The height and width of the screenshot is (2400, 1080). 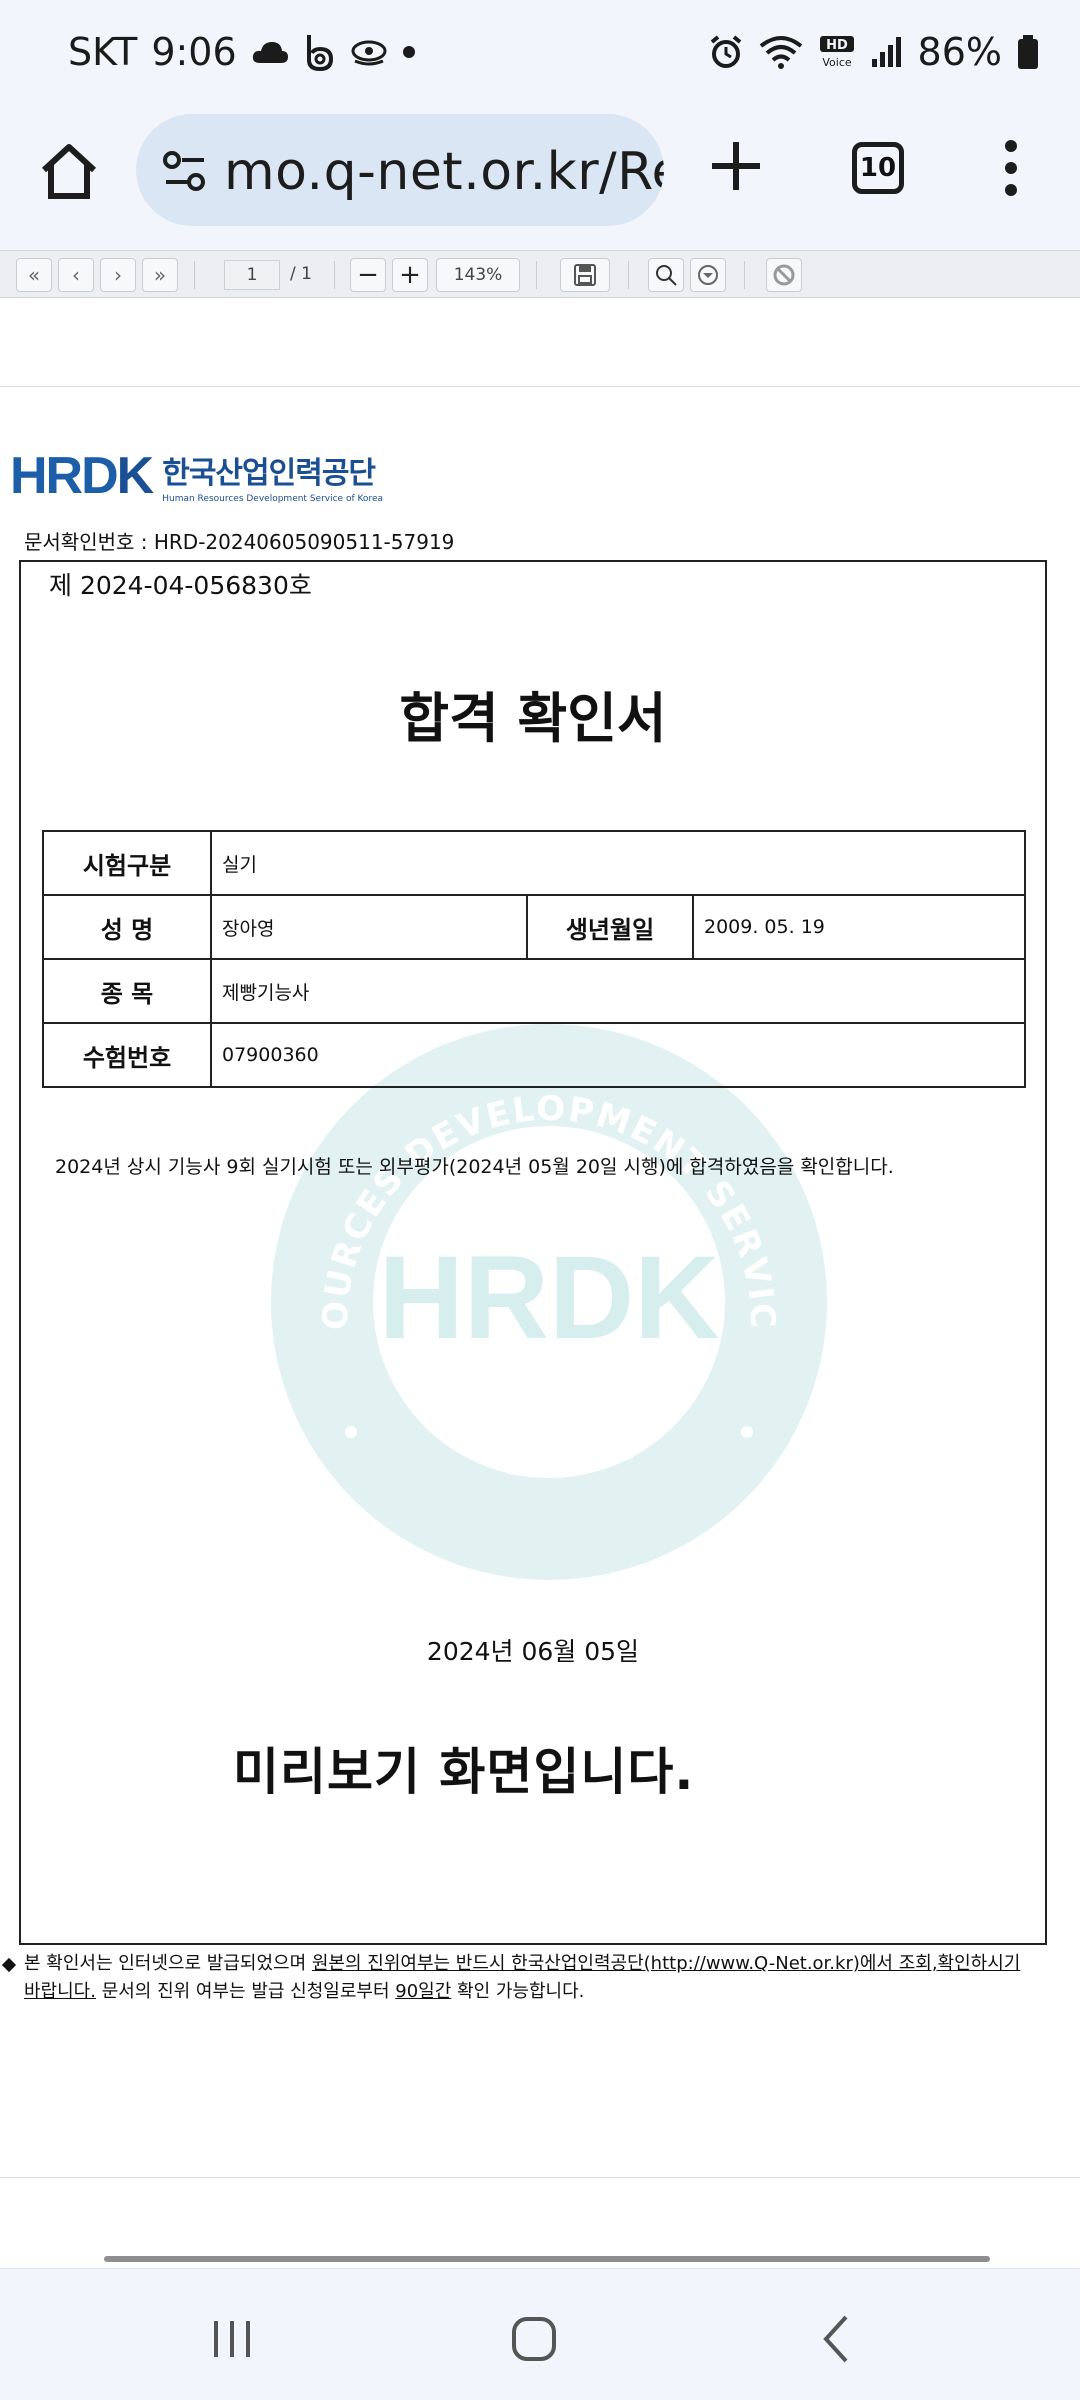 I want to click on zoom-select: 143%, so click(x=478, y=275).